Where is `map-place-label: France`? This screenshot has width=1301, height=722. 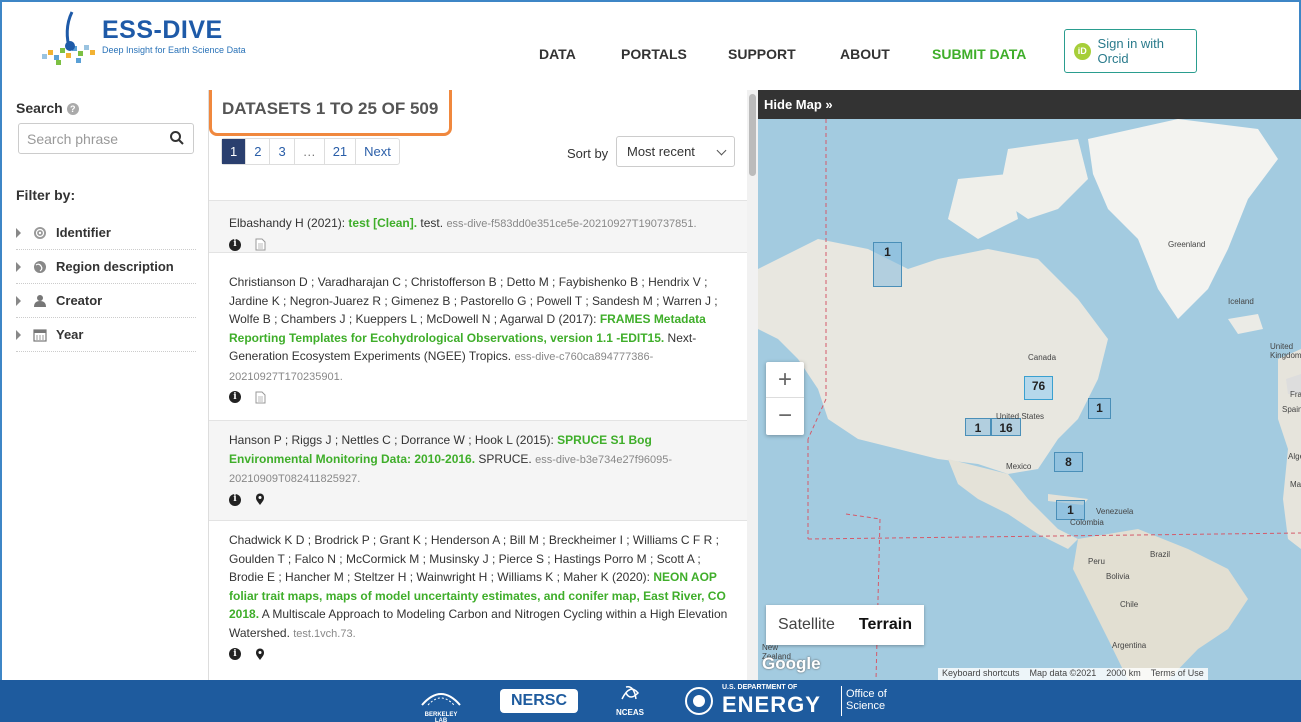
map-place-label: France is located at coordinates (1295, 394).